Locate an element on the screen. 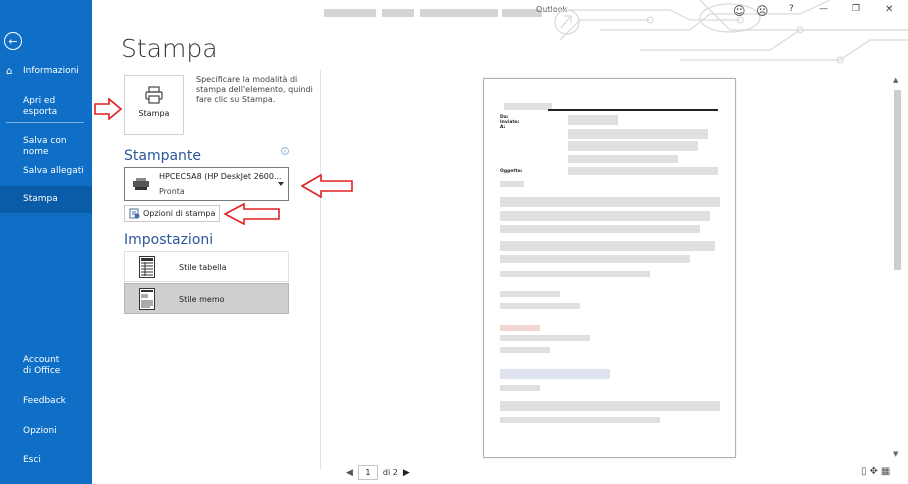 This screenshot has width=908, height=484. smile-feedback-button: ☺ is located at coordinates (739, 11).